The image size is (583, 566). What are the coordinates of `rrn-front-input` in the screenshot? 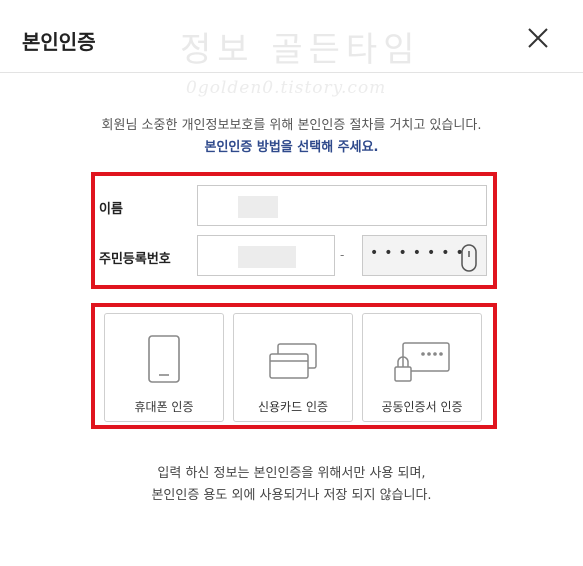 It's located at (266, 255).